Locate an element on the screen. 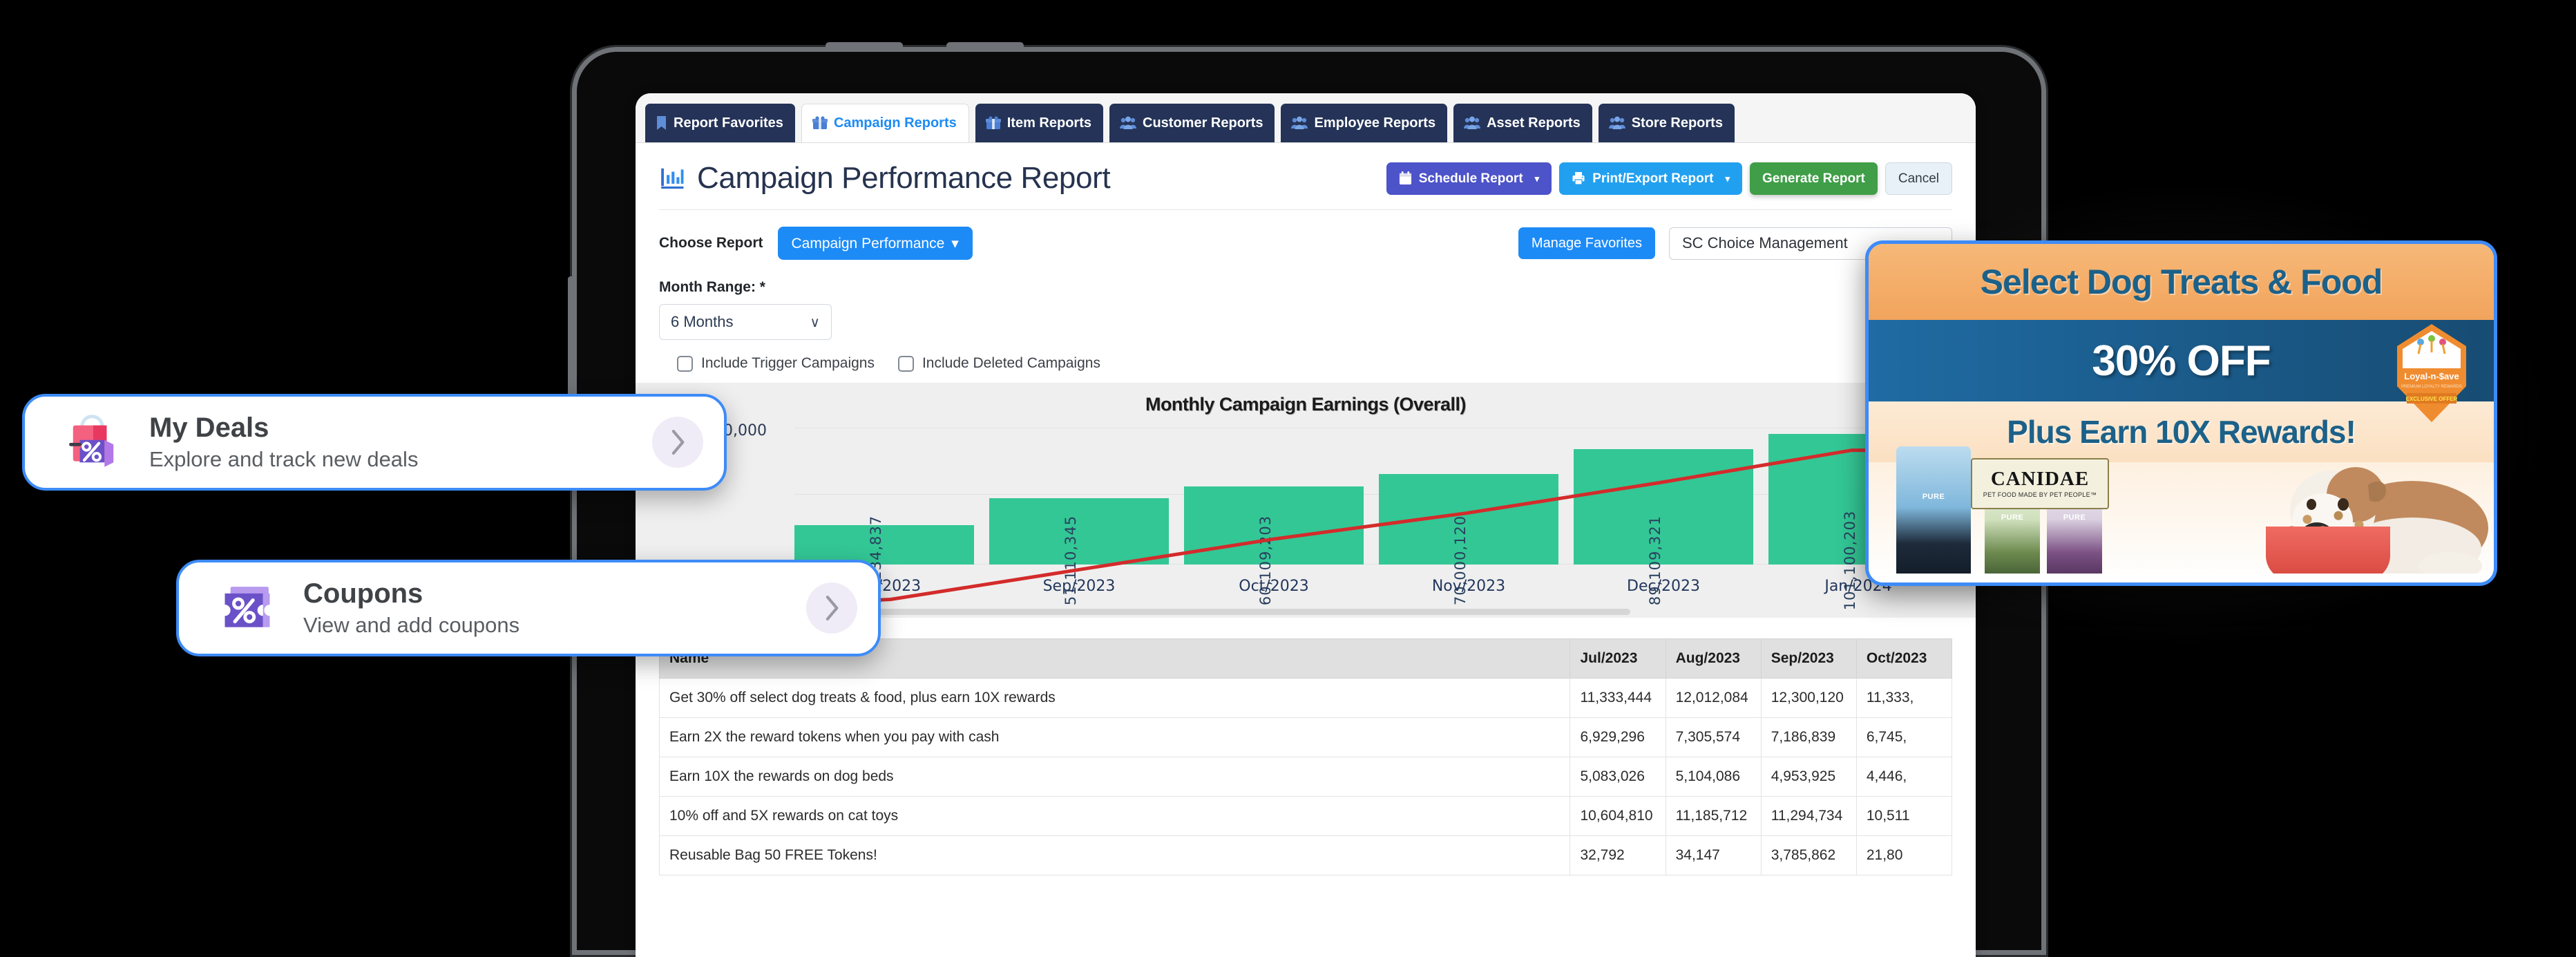  campaign-value-cell: 10,511 is located at coordinates (1904, 816).